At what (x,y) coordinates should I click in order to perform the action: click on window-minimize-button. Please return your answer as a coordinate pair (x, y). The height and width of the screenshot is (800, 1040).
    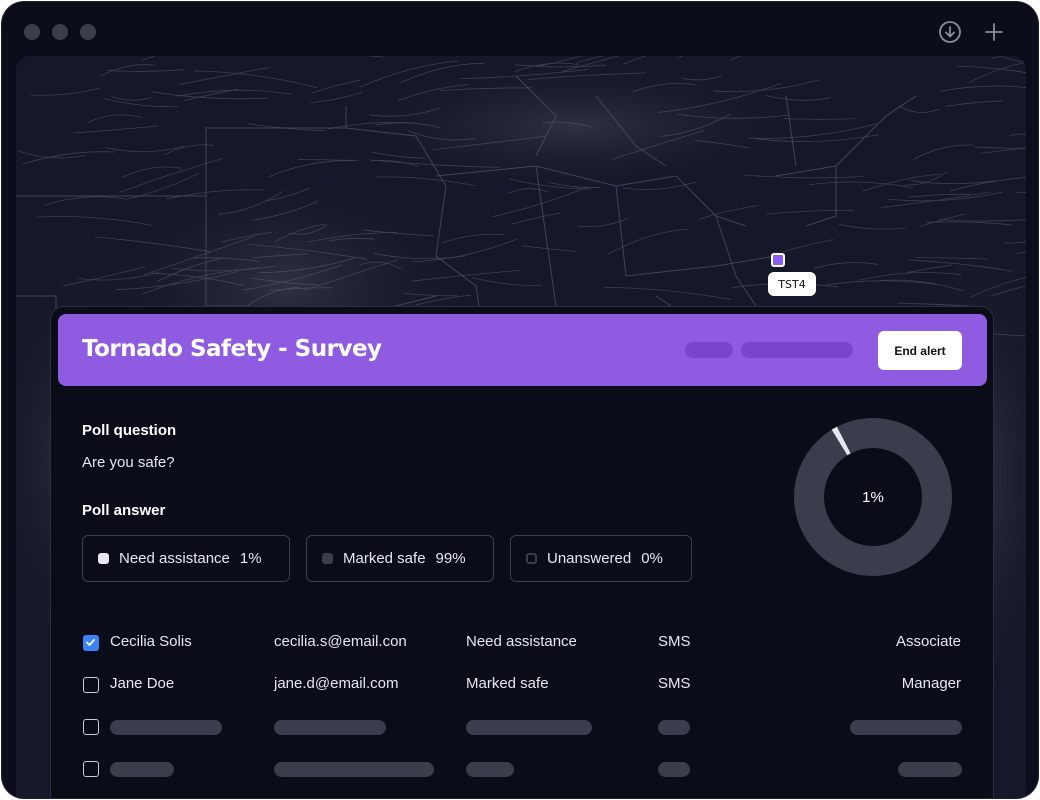
    Looking at the image, I should click on (60, 32).